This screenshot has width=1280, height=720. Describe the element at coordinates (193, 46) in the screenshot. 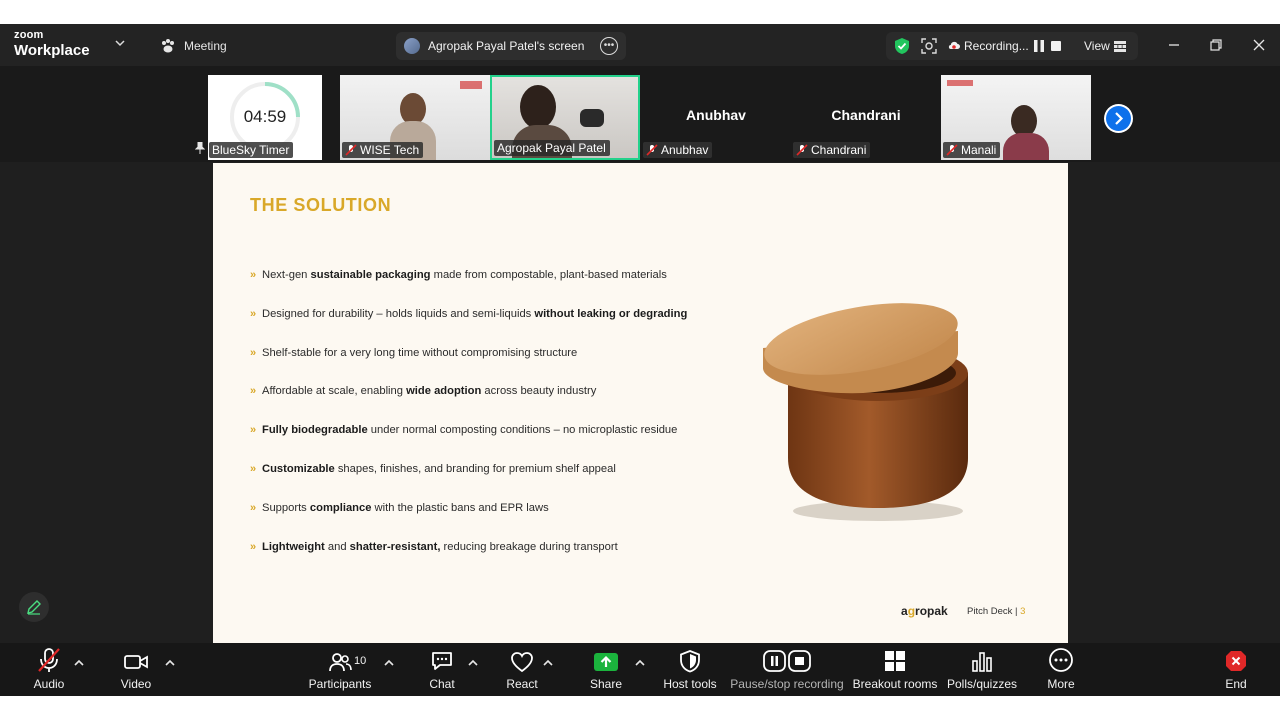

I see `meeting-info-button: Meeting` at that location.